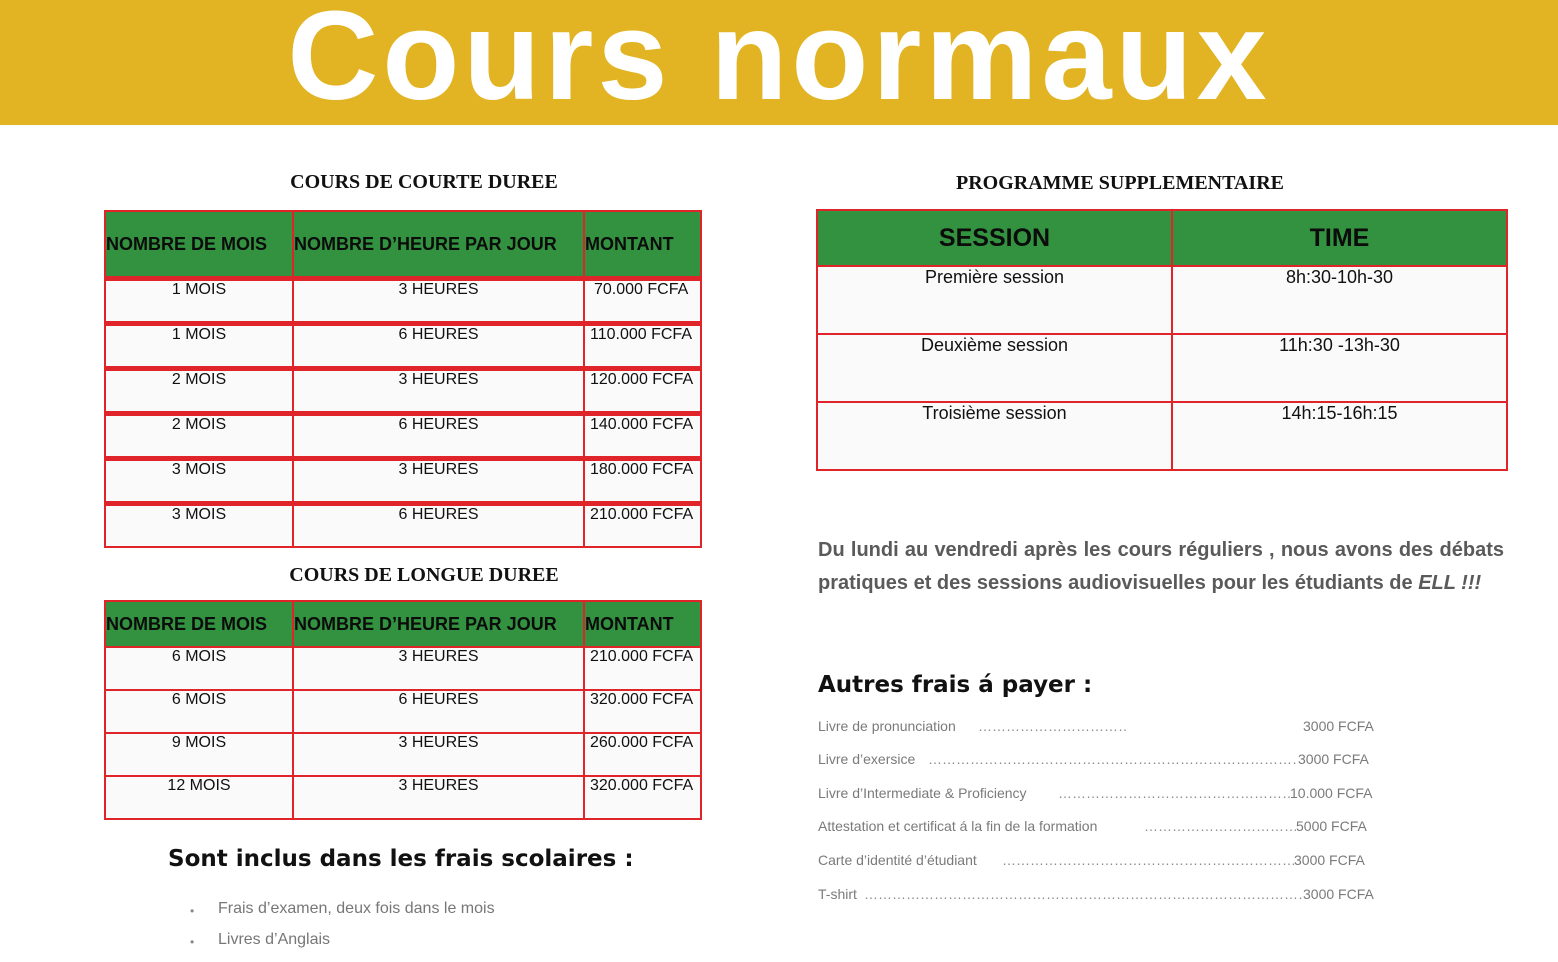 The image size is (1558, 962). I want to click on table-row: 1 MOIS 3 HEURES 70.000 FCFA, so click(403, 300).